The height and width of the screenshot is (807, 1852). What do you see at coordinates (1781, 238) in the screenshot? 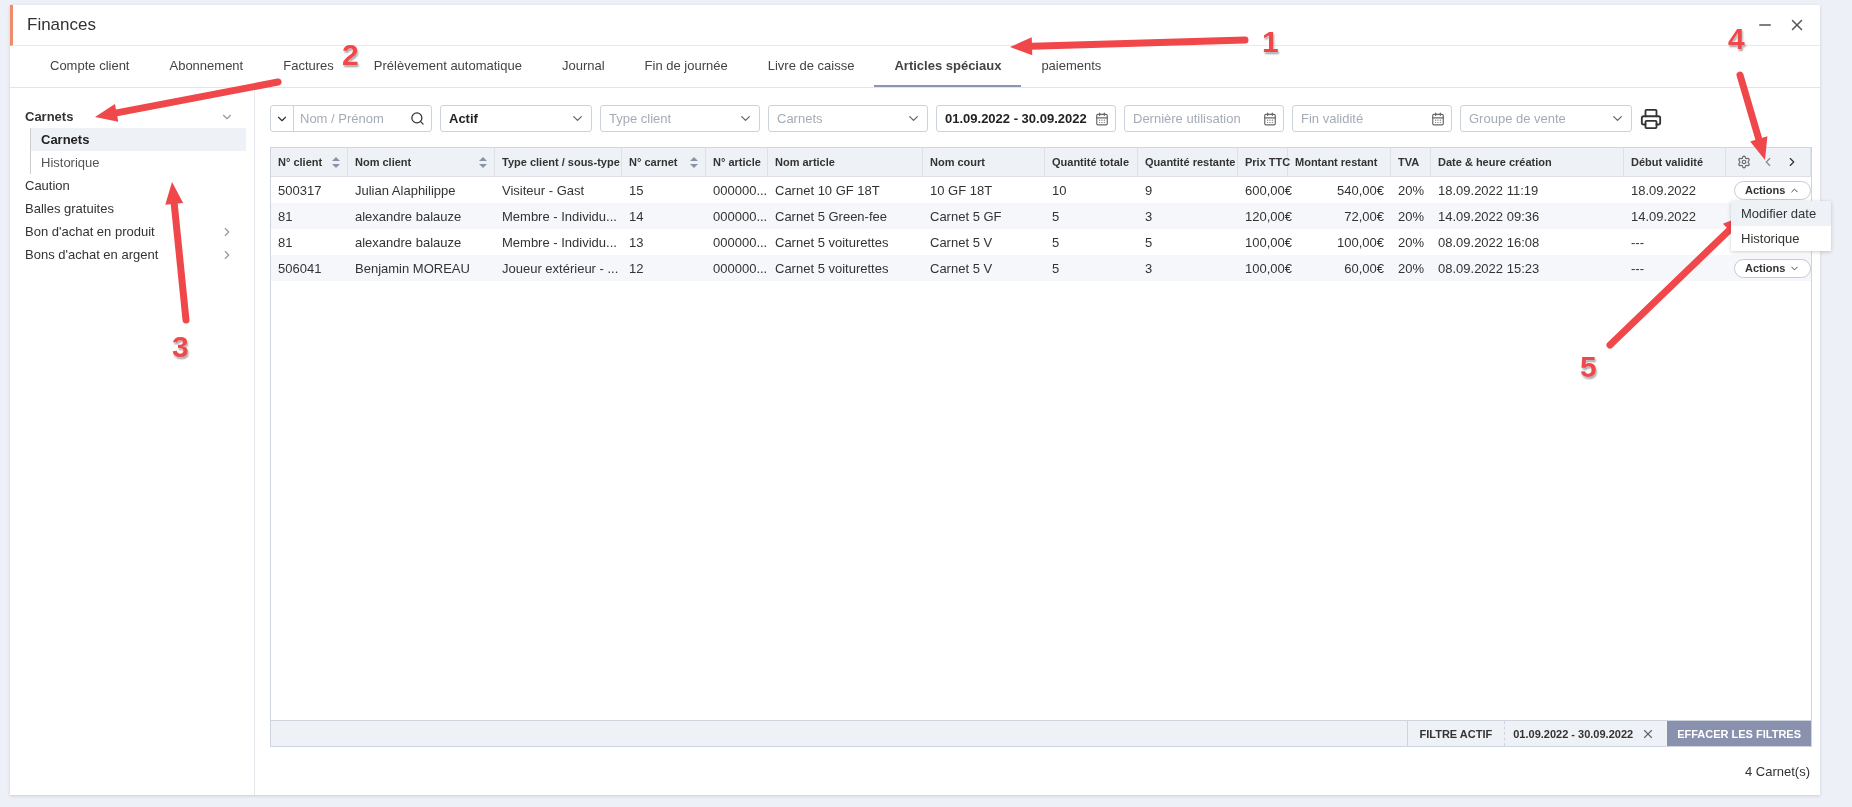
I see `menu-item: Historique` at bounding box center [1781, 238].